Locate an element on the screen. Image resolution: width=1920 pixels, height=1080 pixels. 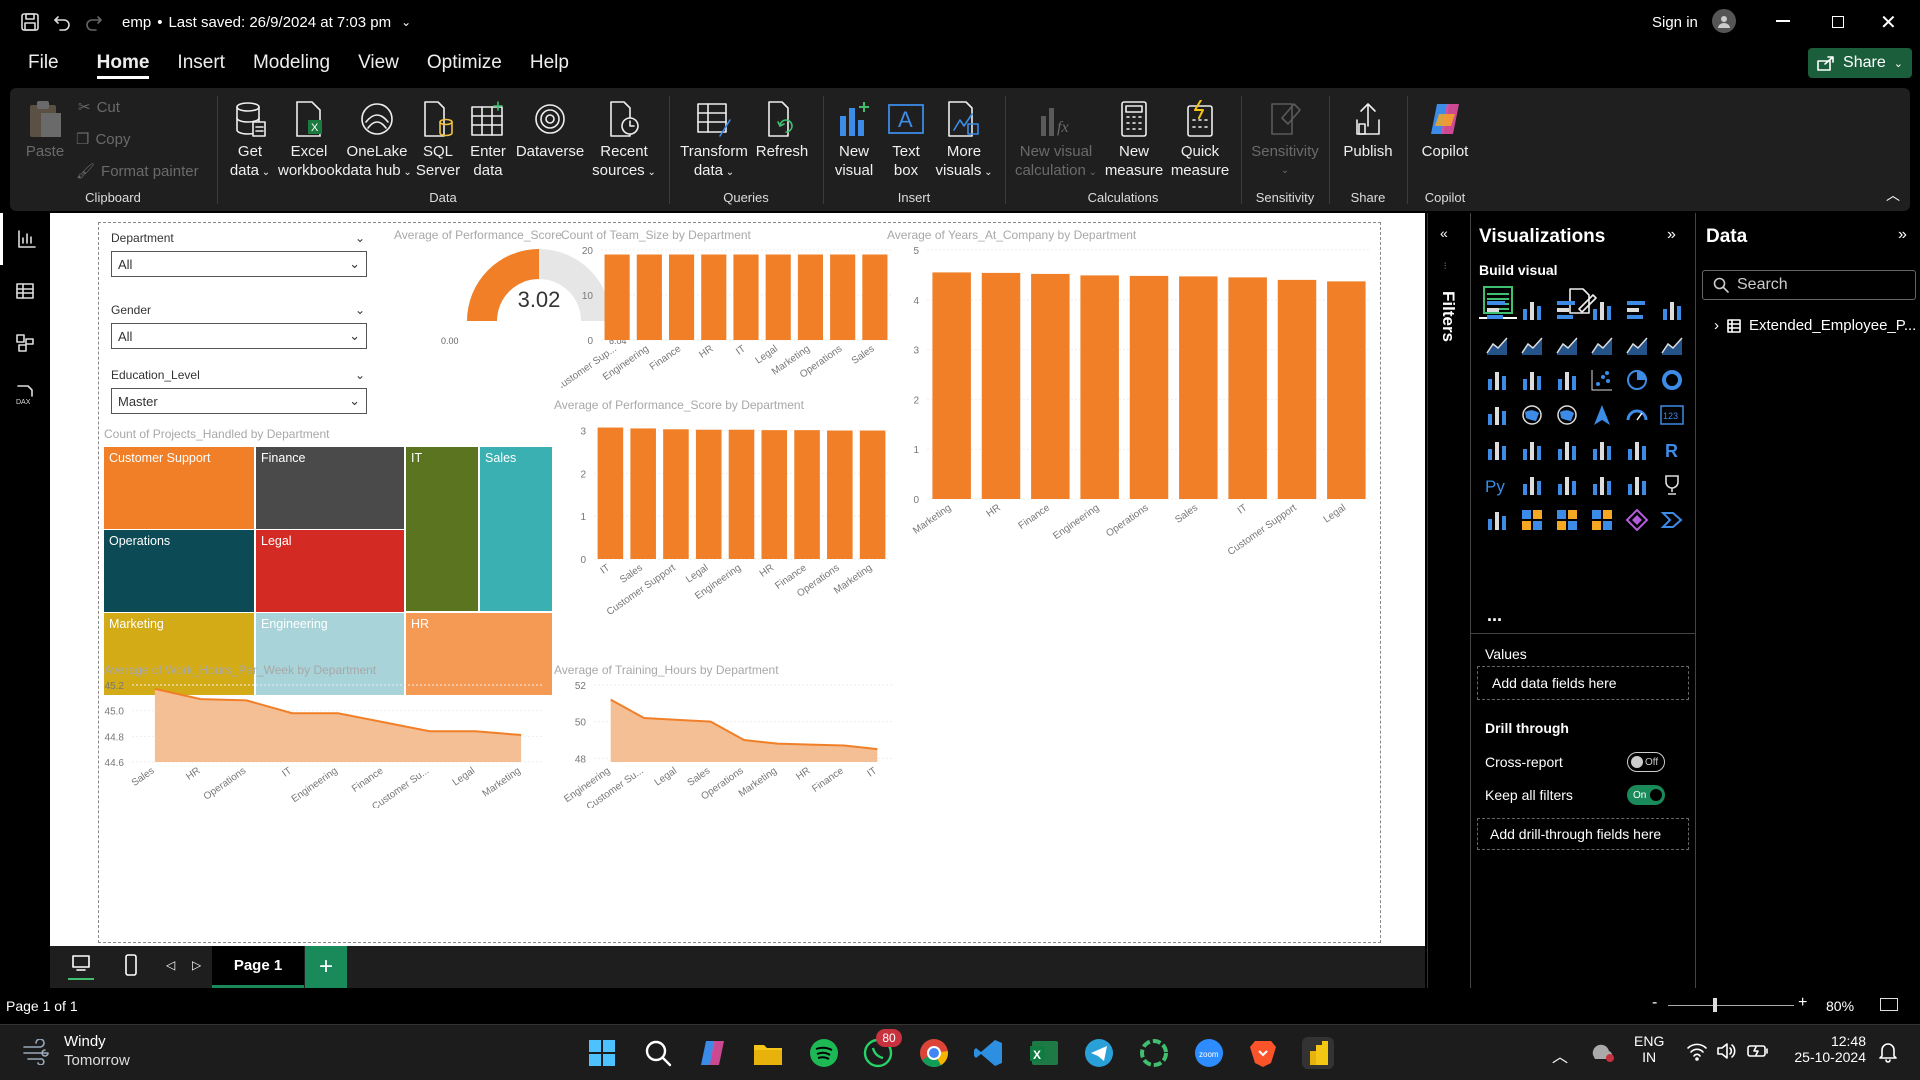
menu-view: View is located at coordinates (378, 63).